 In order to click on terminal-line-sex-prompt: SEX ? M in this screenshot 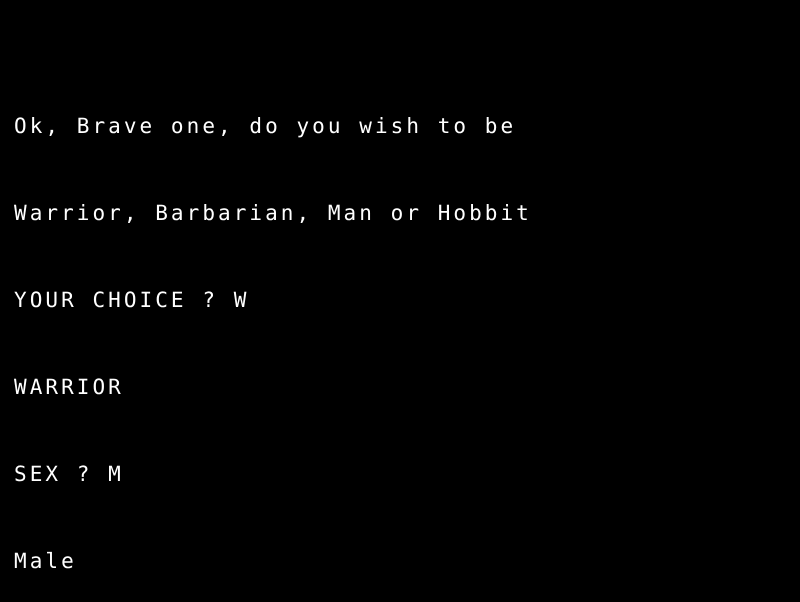, I will do `click(69, 474)`.